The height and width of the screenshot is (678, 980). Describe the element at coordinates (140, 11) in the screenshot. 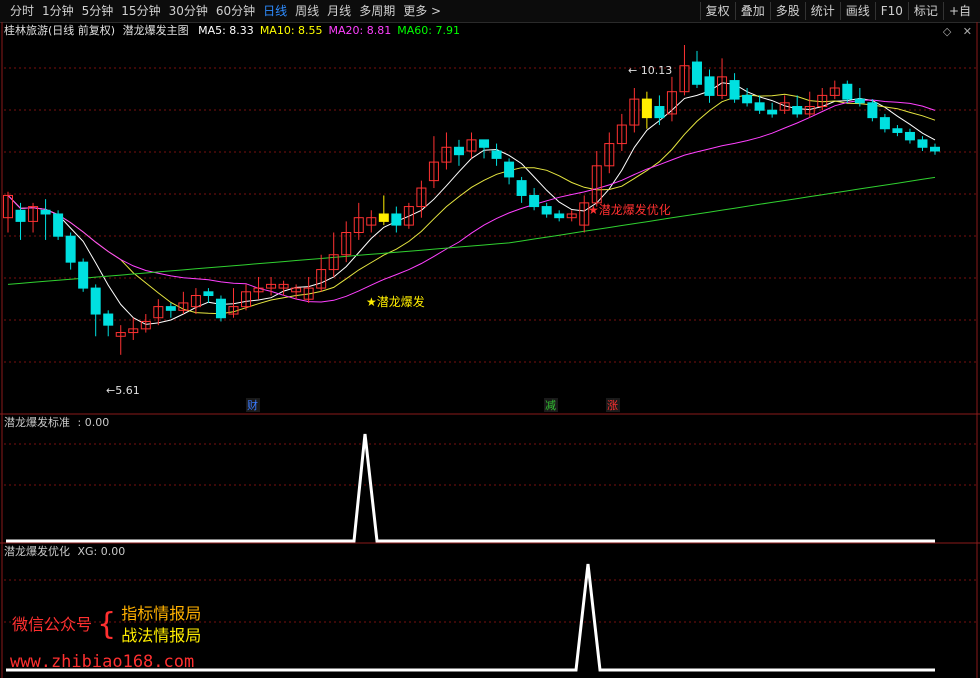

I see `period-tab-3: 15分钟` at that location.